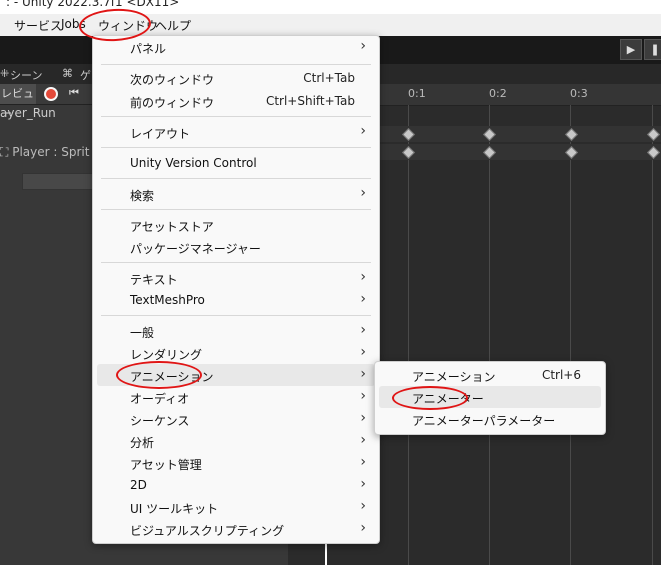  Describe the element at coordinates (236, 163) in the screenshot. I see `menu-item-version-control: Unity Version Control` at that location.